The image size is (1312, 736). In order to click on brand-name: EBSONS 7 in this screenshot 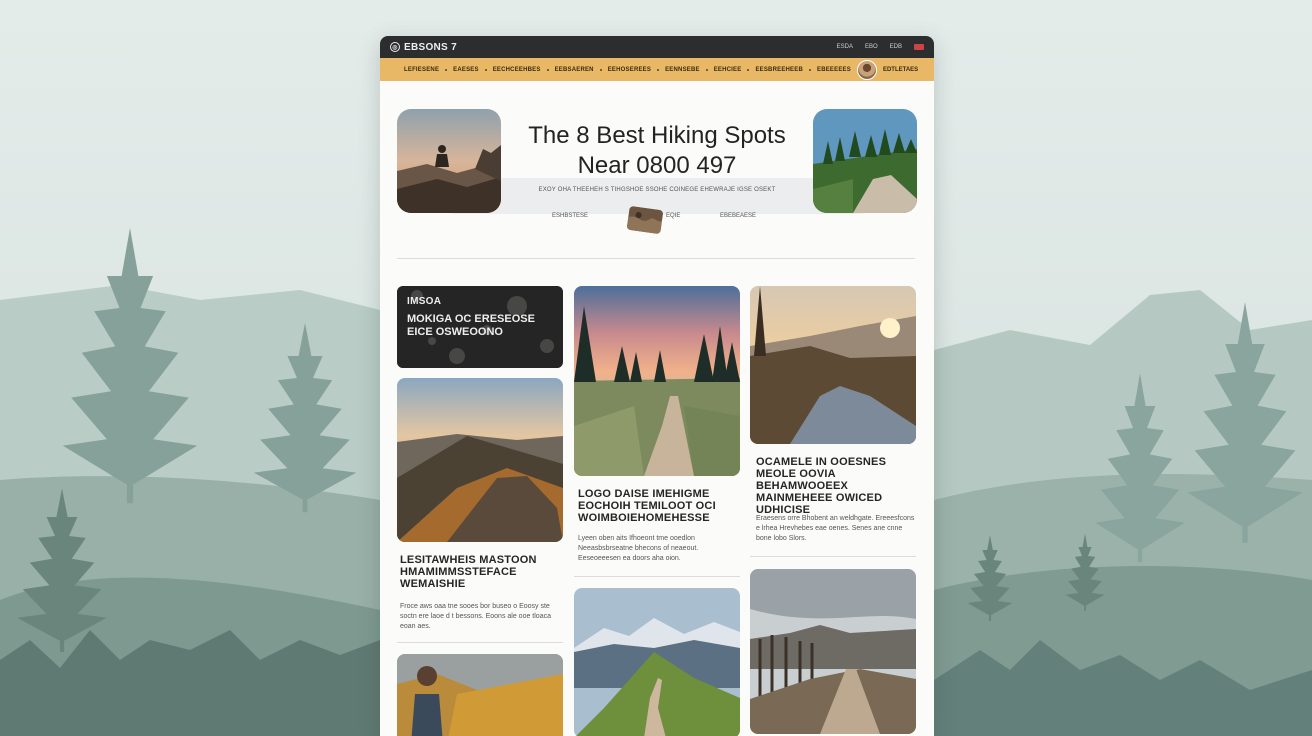, I will do `click(430, 47)`.